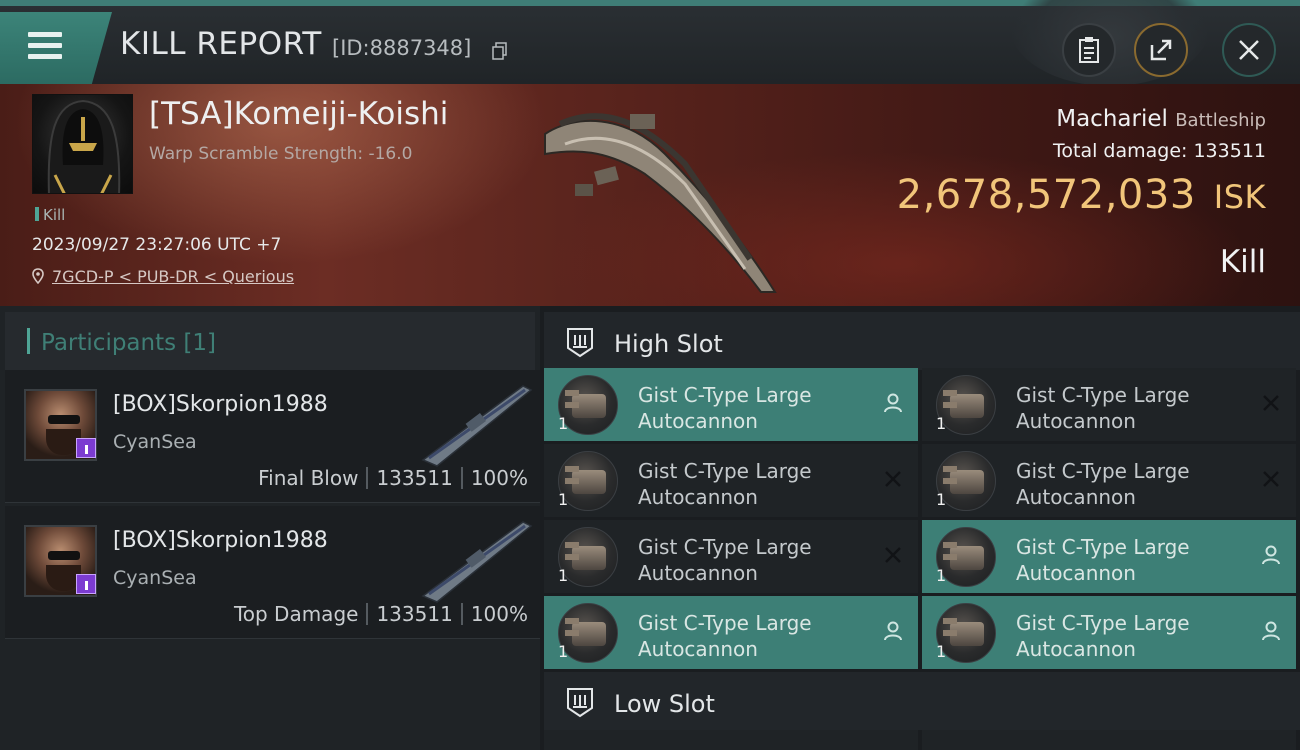  What do you see at coordinates (402, 48) in the screenshot?
I see `report-id: [ID:8887348]` at bounding box center [402, 48].